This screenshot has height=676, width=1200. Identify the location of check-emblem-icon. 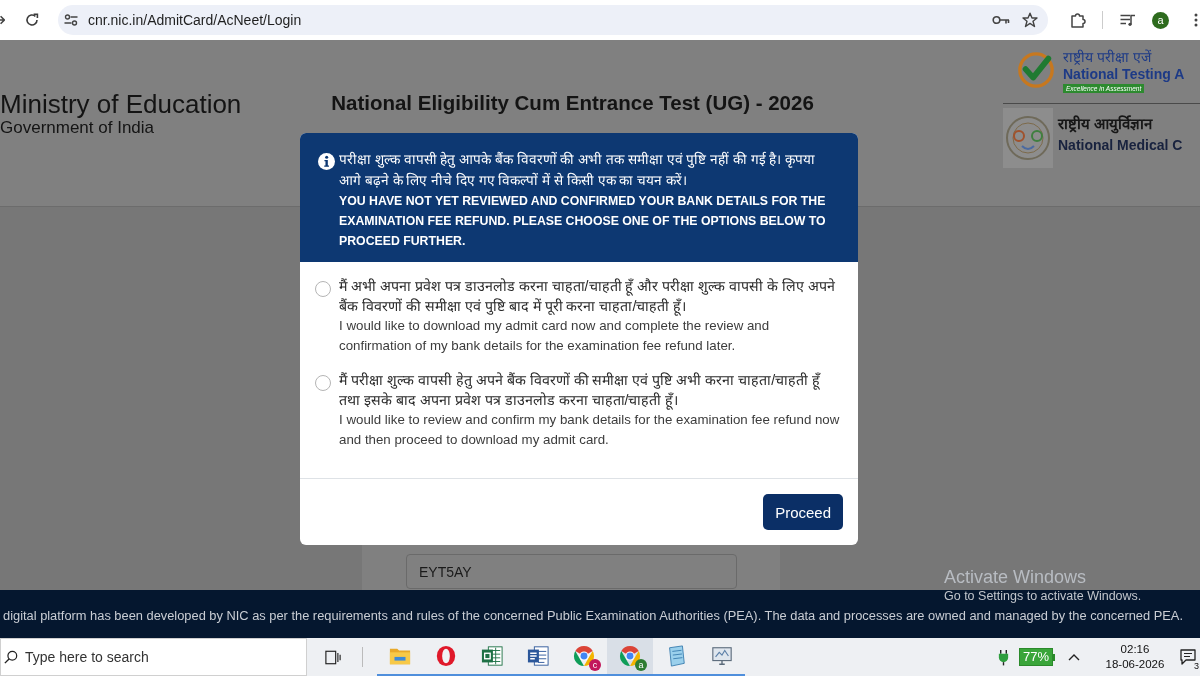
(1036, 70).